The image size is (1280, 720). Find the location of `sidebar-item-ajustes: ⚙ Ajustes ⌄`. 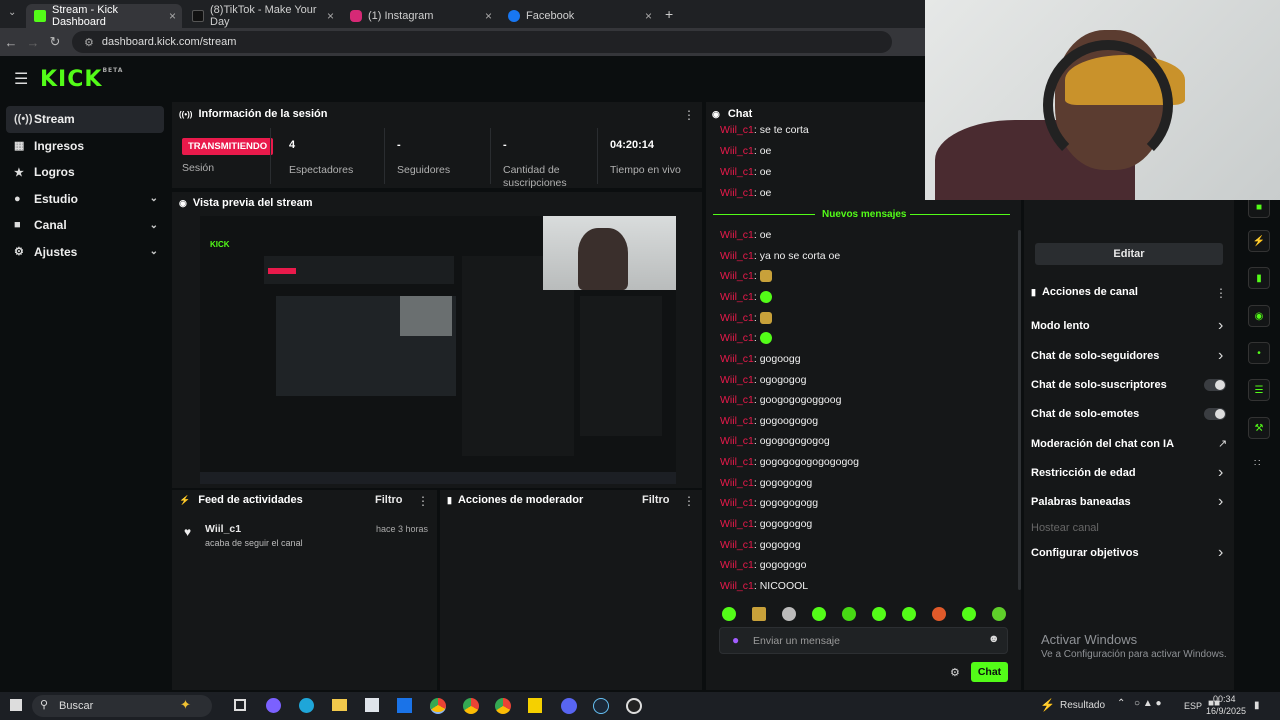

sidebar-item-ajustes: ⚙ Ajustes ⌄ is located at coordinates (85, 252).